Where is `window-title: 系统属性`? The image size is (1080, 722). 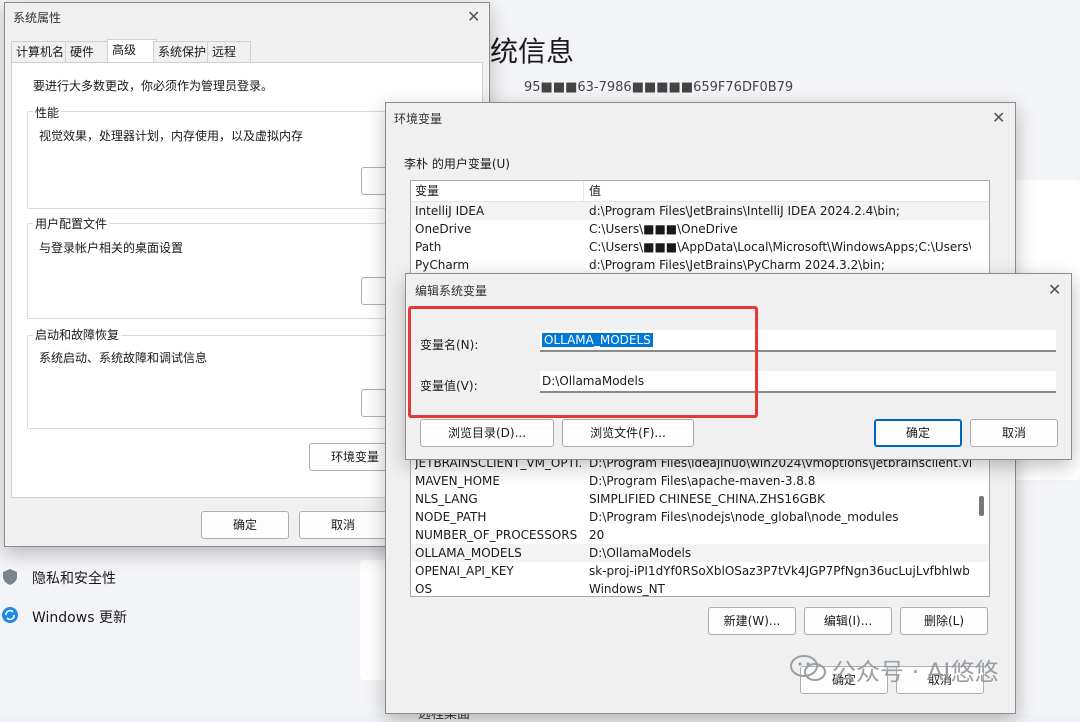
window-title: 系统属性 is located at coordinates (37, 18).